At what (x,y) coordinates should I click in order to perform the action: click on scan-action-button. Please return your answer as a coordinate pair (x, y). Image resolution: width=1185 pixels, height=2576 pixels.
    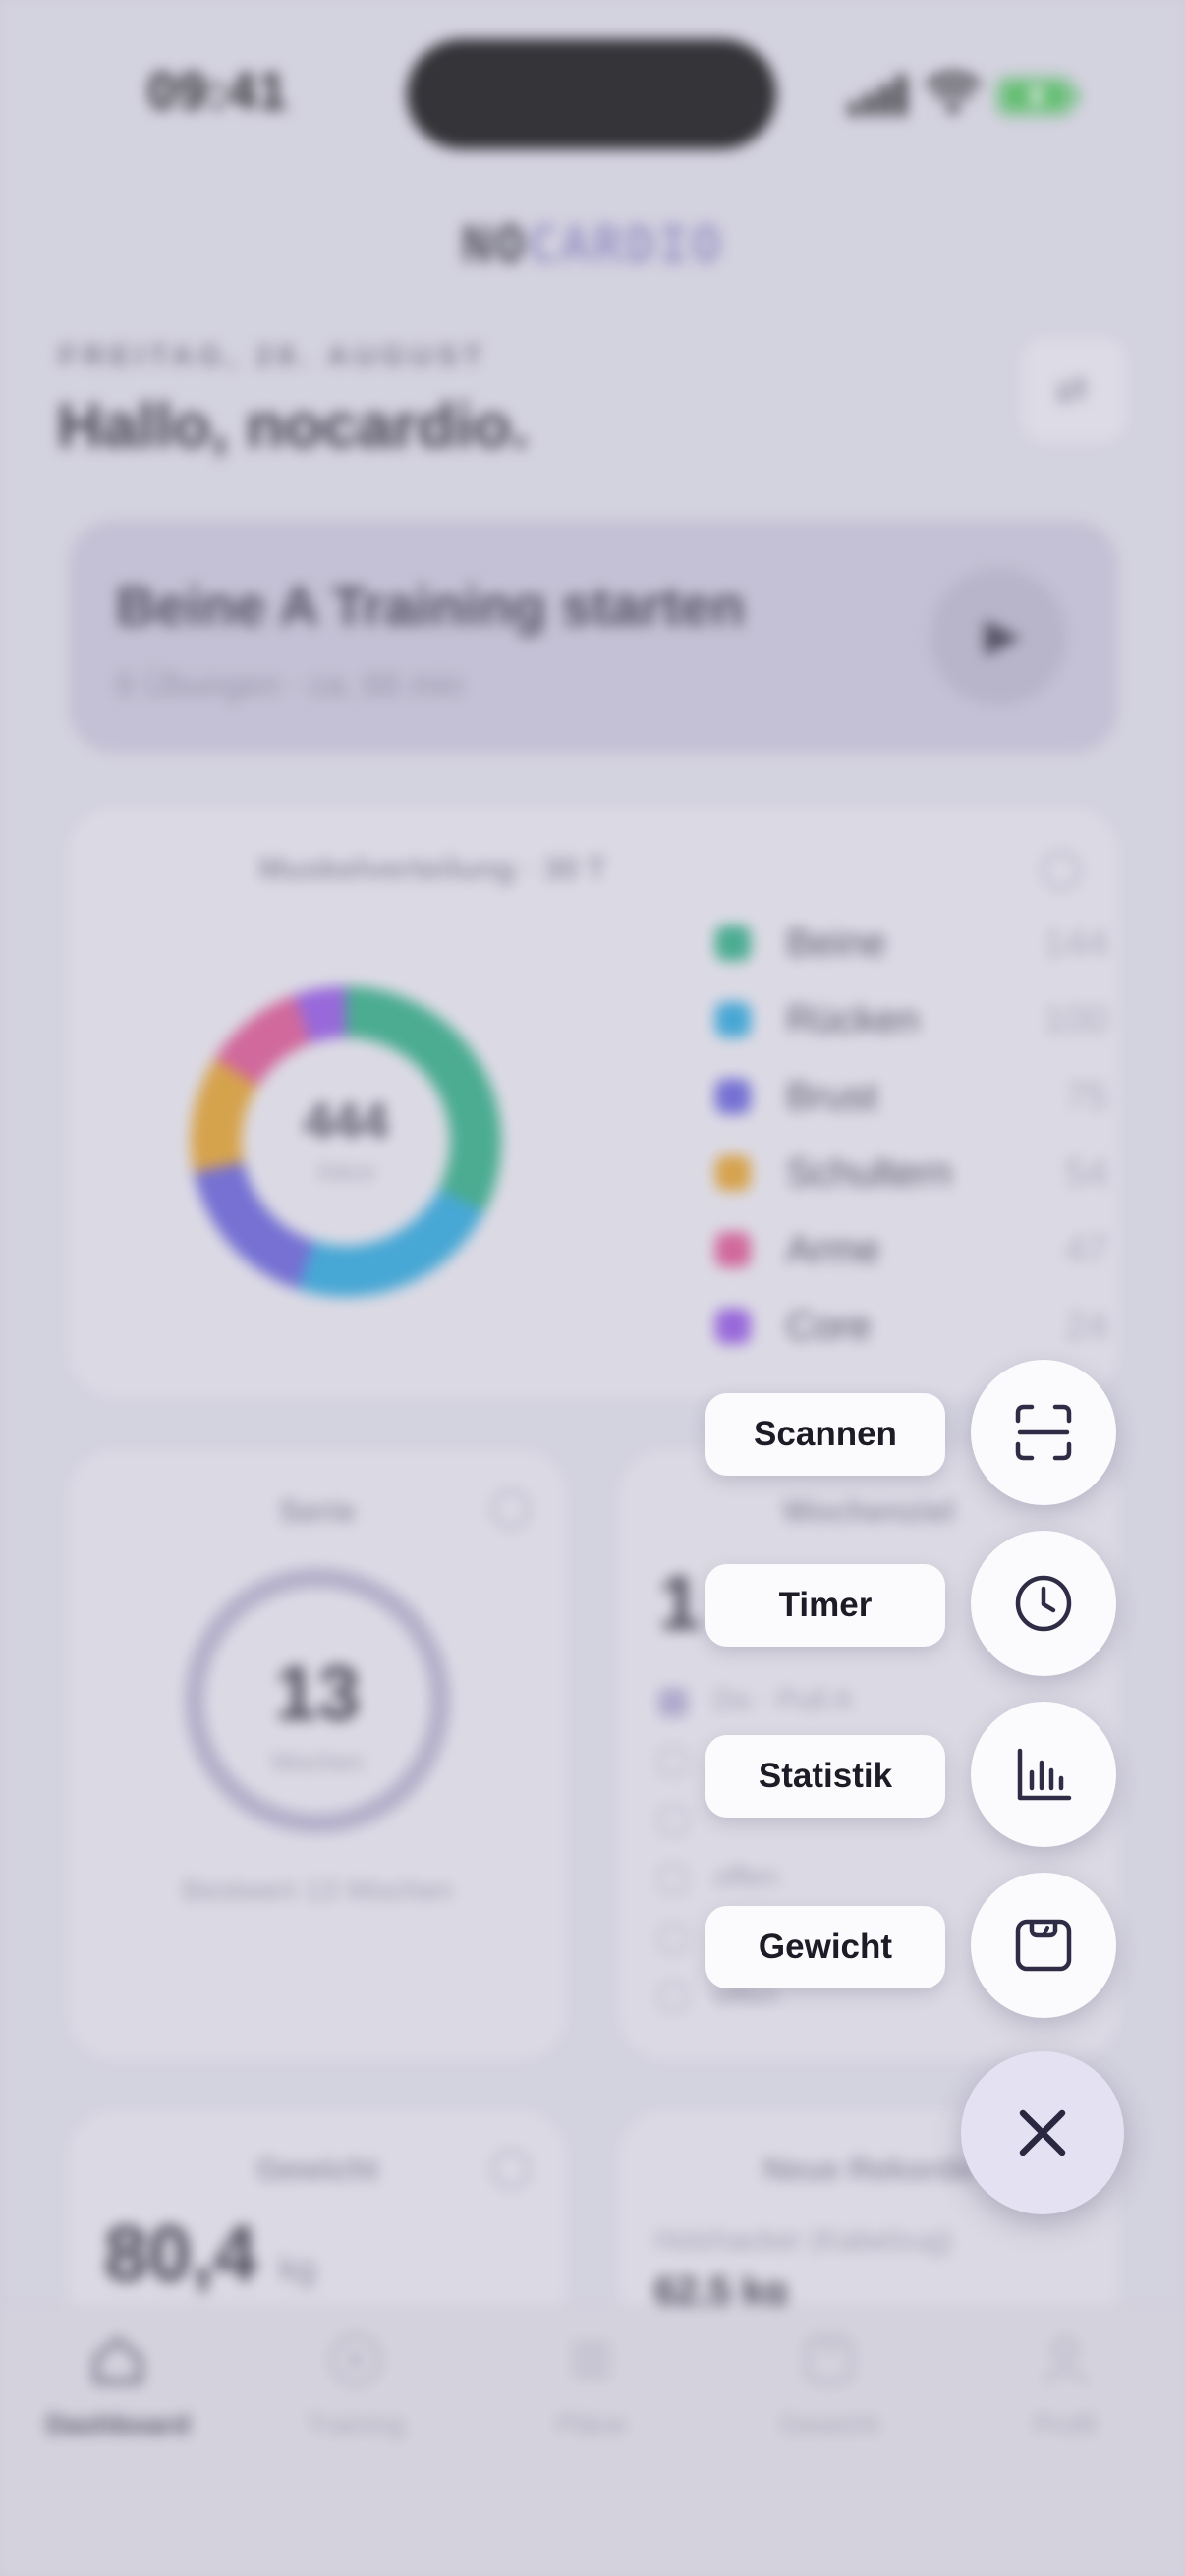
    Looking at the image, I should click on (1044, 1432).